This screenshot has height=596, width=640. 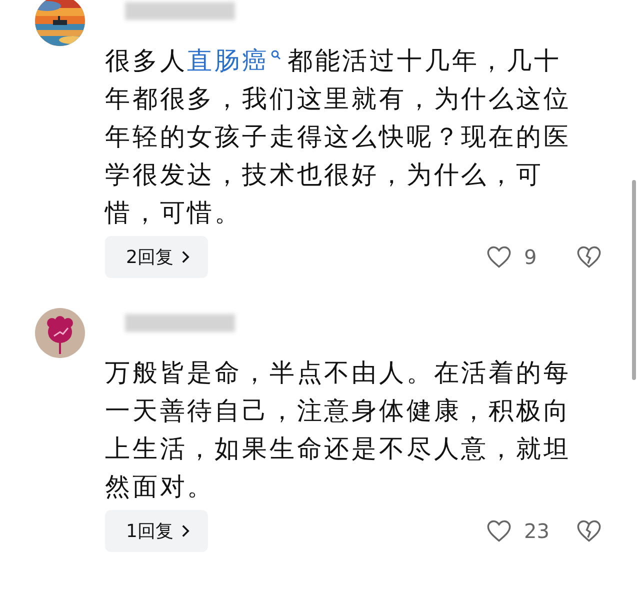 What do you see at coordinates (156, 531) in the screenshot?
I see `replies-button: 1回复` at bounding box center [156, 531].